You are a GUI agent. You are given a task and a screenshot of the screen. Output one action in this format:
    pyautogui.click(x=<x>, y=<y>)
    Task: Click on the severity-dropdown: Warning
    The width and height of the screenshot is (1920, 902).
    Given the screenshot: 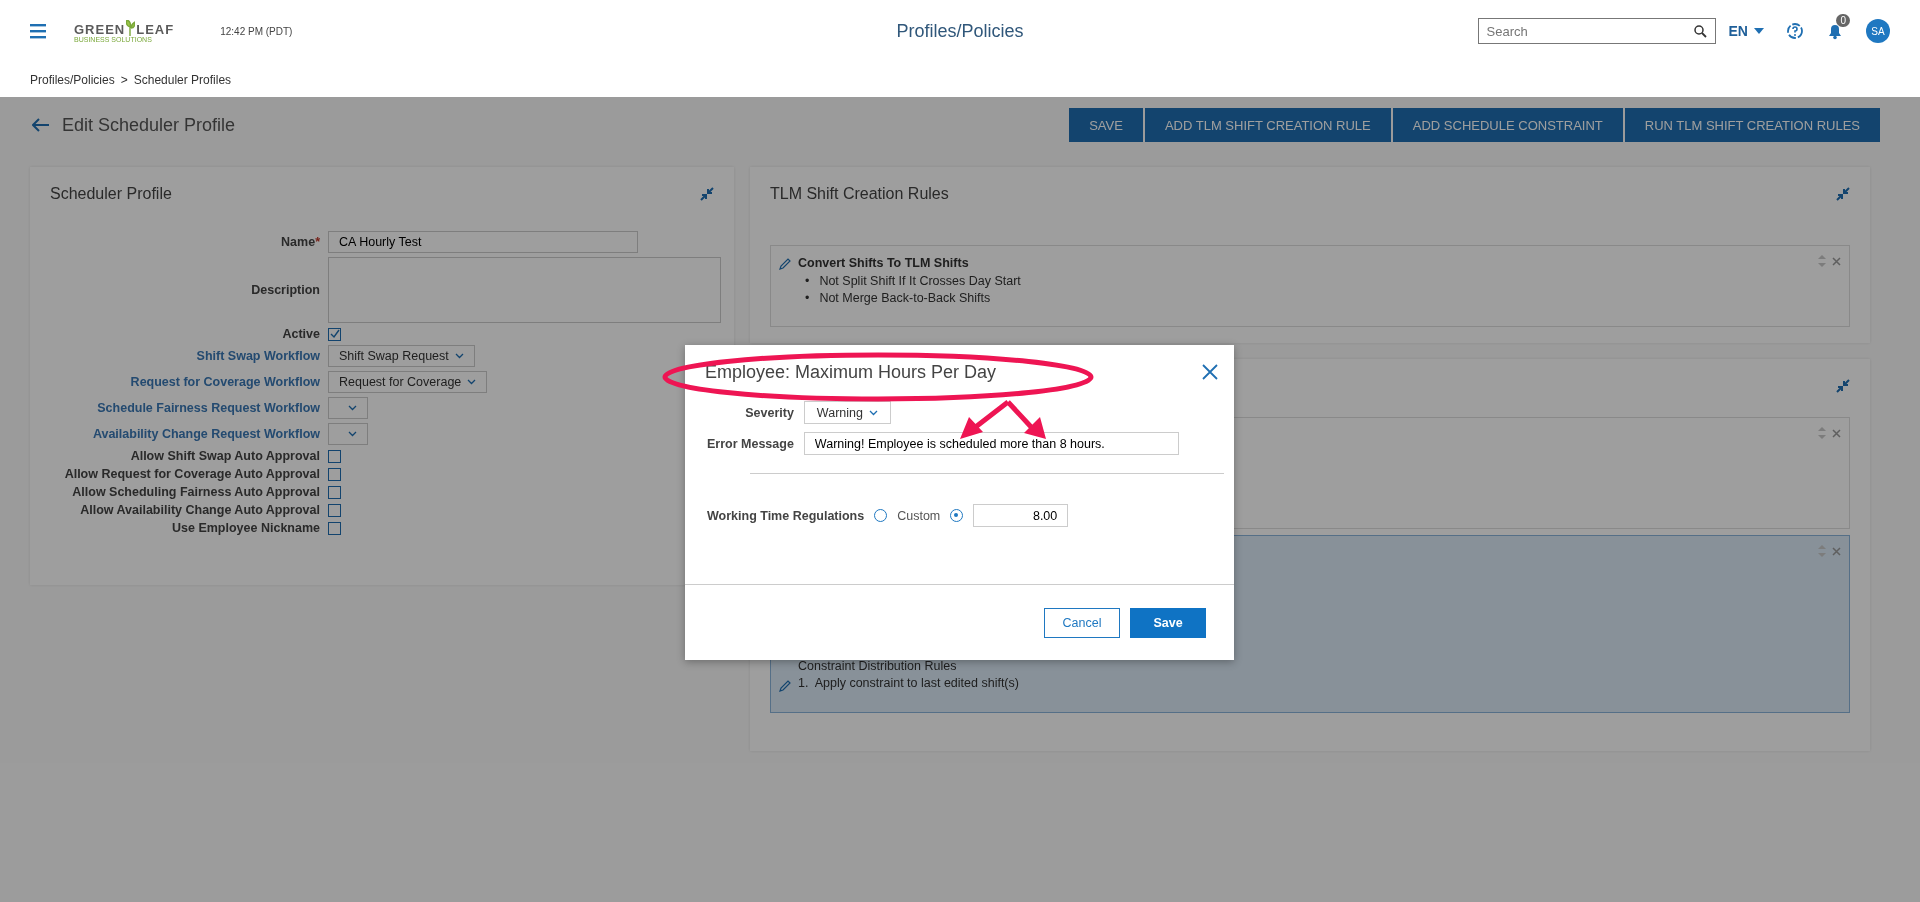 What is the action you would take?
    pyautogui.click(x=847, y=412)
    